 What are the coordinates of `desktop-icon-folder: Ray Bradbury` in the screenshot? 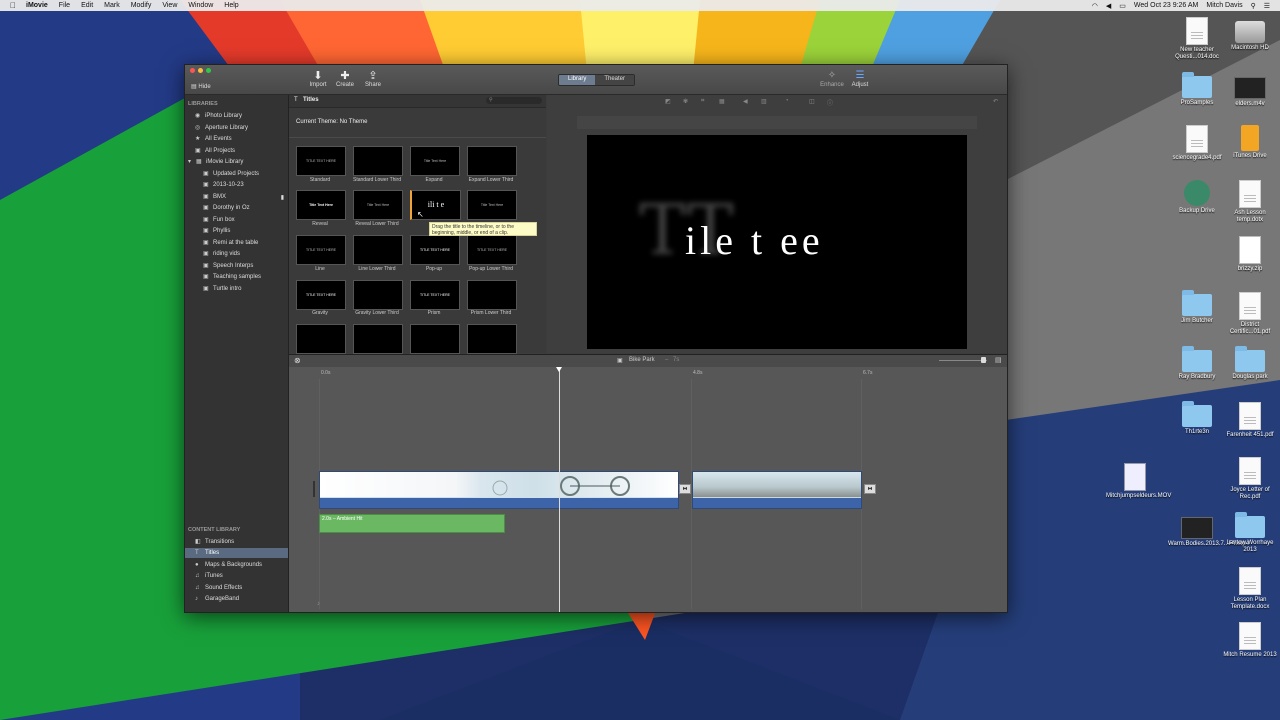 It's located at (1197, 363).